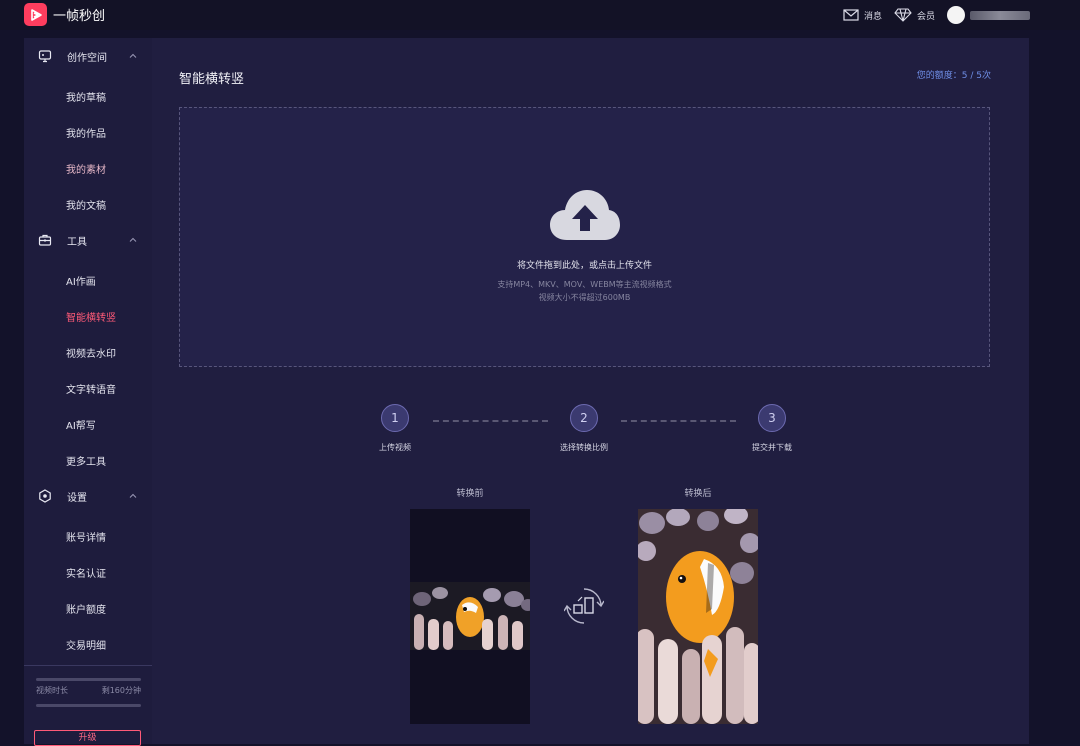 The image size is (1080, 746). Describe the element at coordinates (698, 494) in the screenshot. I see `after-label: 转换后` at that location.